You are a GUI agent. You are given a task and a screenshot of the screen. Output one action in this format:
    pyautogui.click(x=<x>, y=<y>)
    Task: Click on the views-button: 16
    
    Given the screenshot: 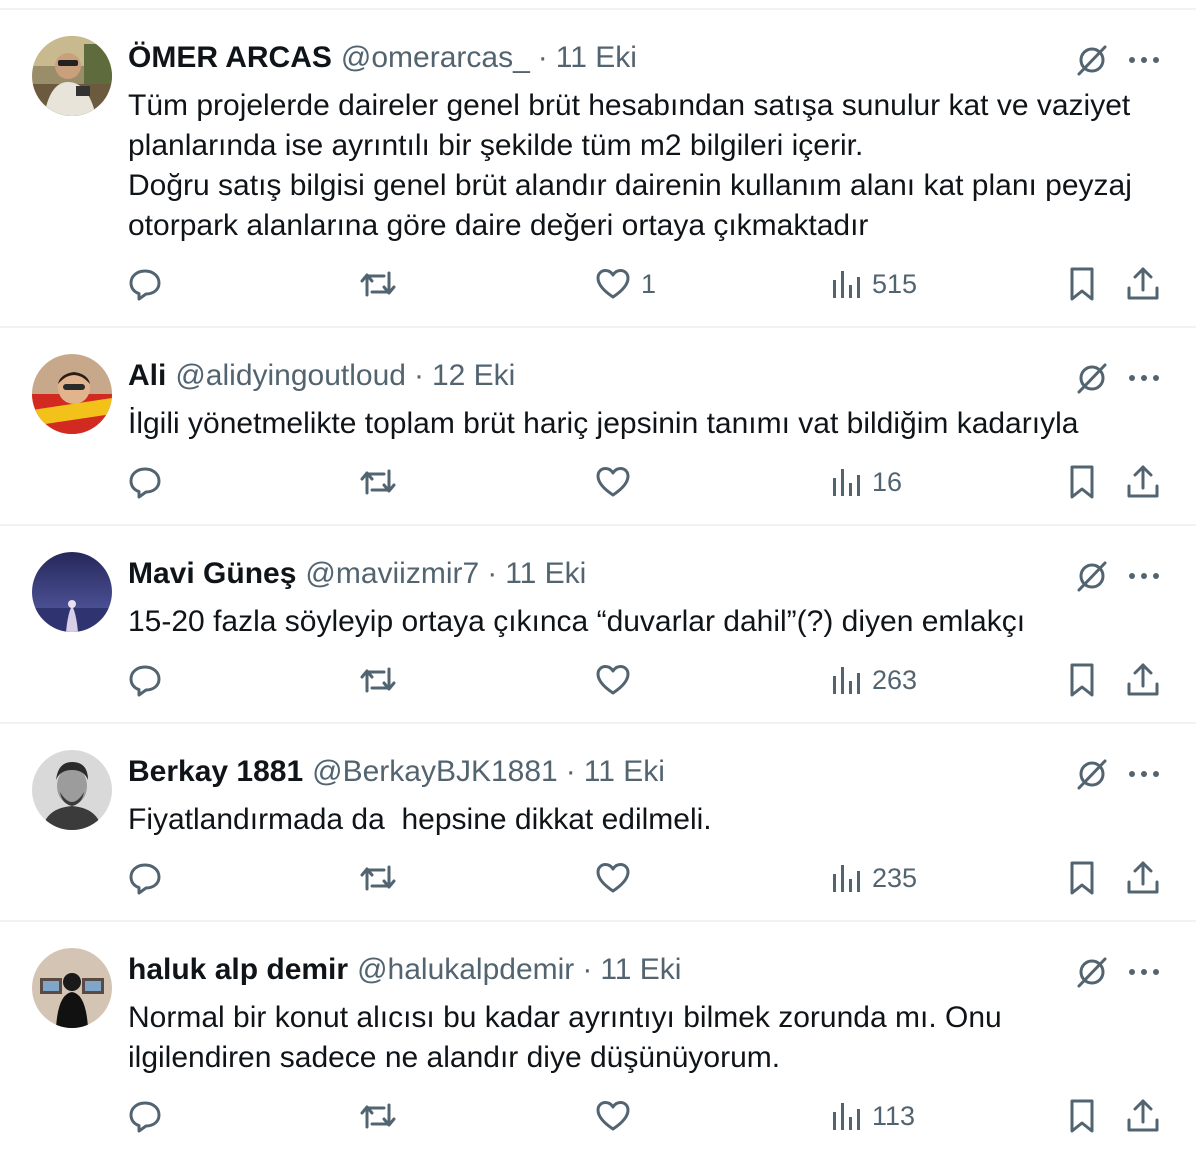 What is the action you would take?
    pyautogui.click(x=866, y=482)
    